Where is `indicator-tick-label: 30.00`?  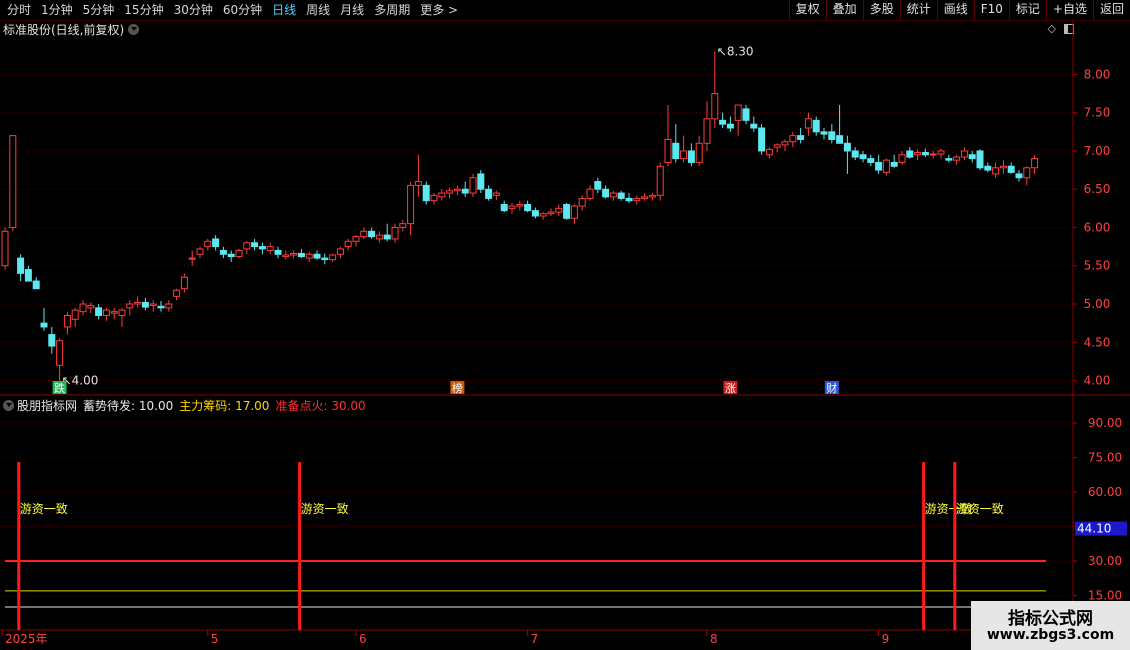 indicator-tick-label: 30.00 is located at coordinates (1105, 561).